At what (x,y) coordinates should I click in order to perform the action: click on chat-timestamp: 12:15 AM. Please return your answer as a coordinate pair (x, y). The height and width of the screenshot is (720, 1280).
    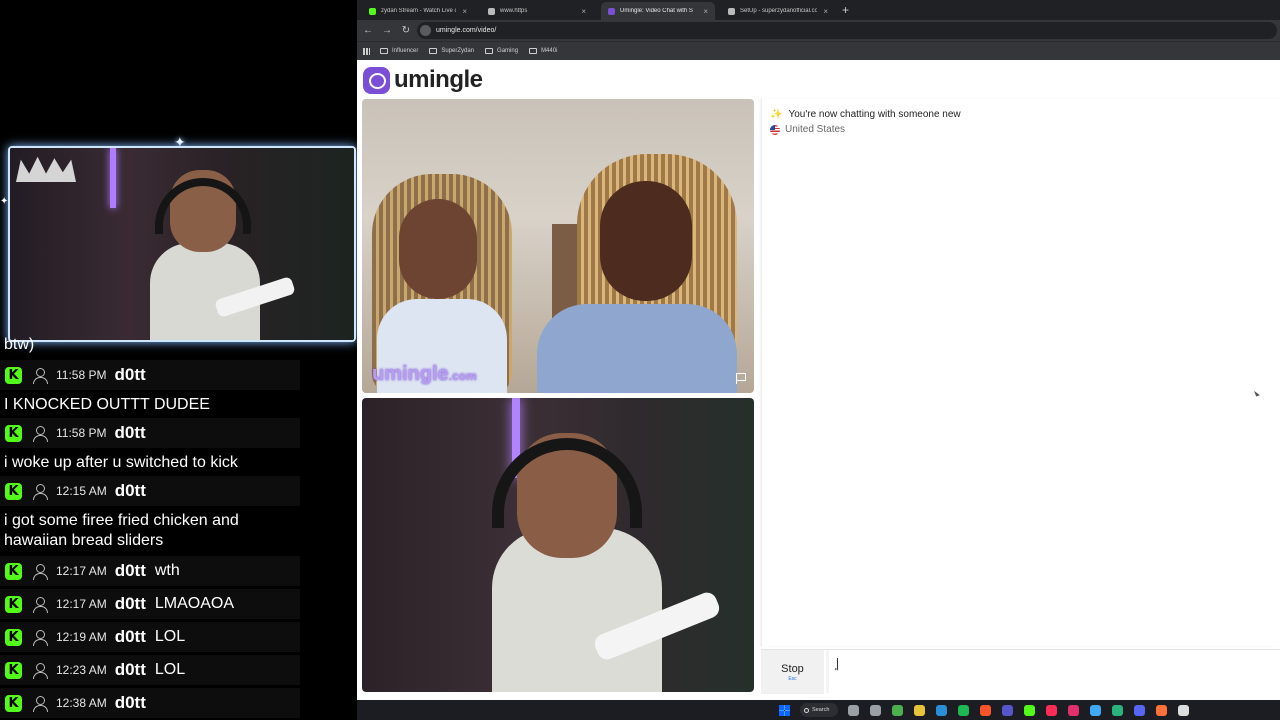
    Looking at the image, I should click on (81, 491).